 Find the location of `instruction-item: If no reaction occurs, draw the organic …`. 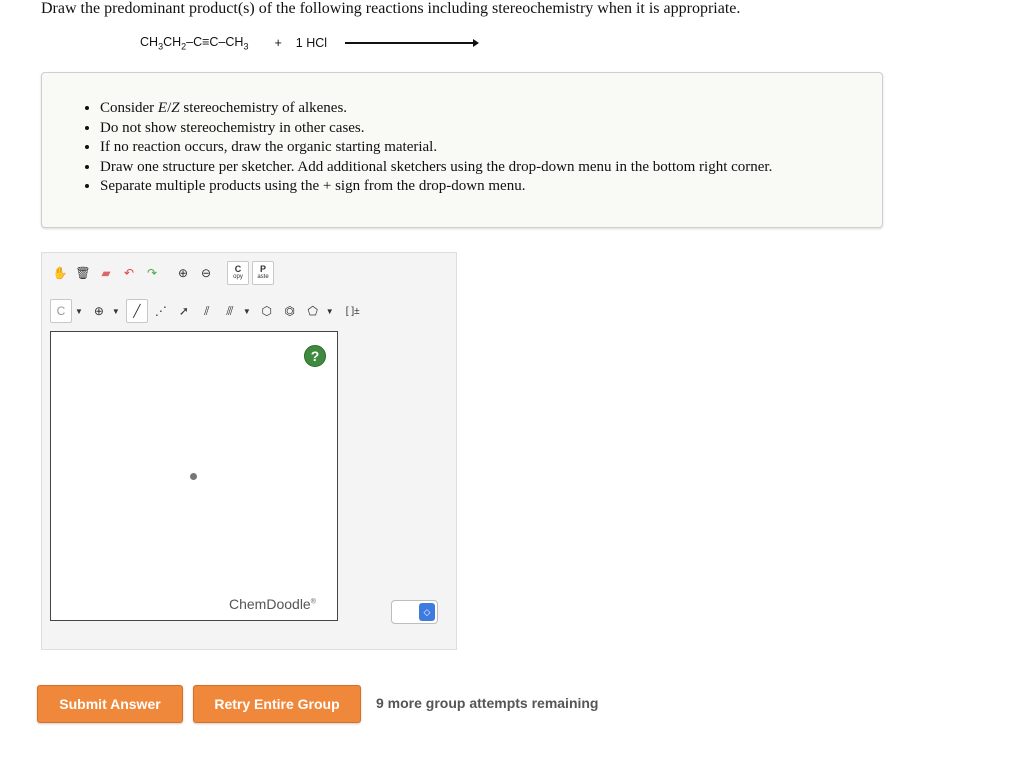

instruction-item: If no reaction occurs, draw the organic … is located at coordinates (491, 148).